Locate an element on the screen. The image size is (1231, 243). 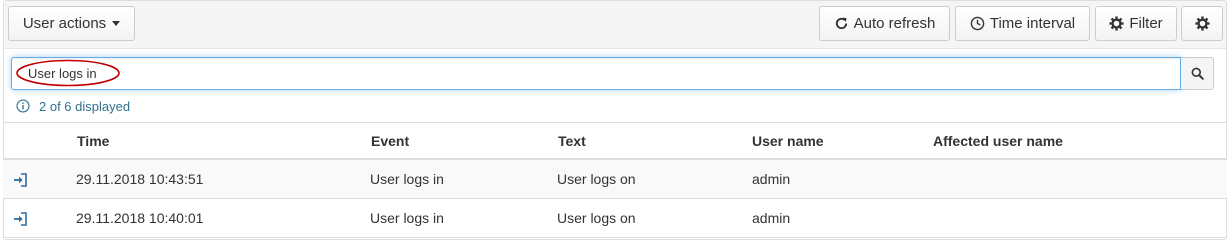
column-header-text: Text is located at coordinates (572, 141).